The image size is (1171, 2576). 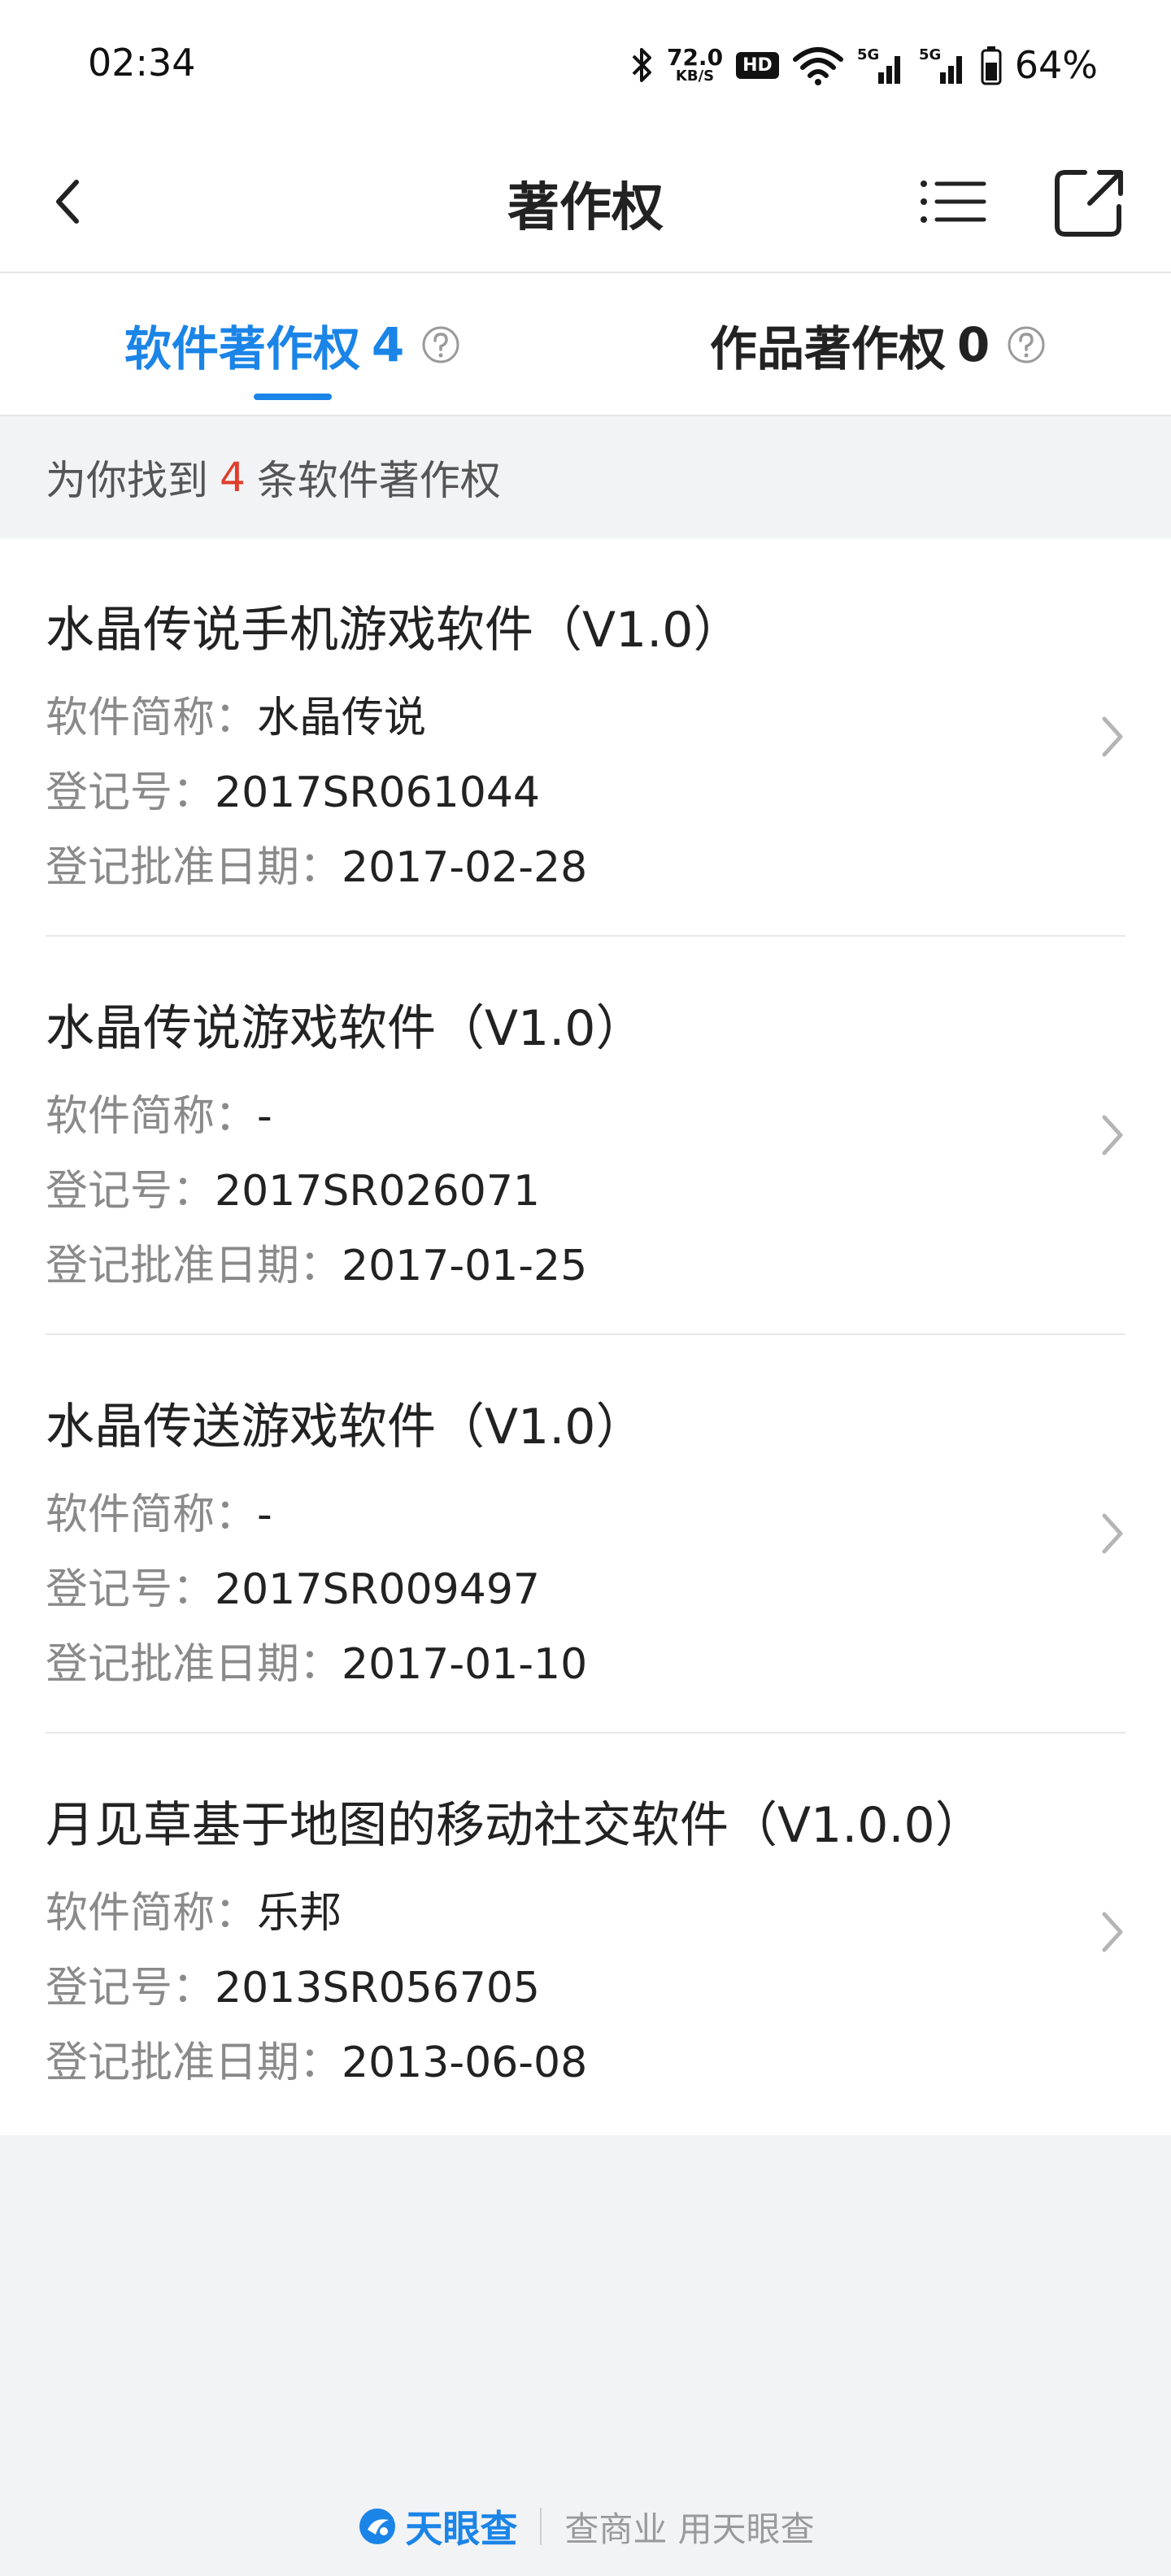 What do you see at coordinates (68, 202) in the screenshot?
I see `chevron-left-icon` at bounding box center [68, 202].